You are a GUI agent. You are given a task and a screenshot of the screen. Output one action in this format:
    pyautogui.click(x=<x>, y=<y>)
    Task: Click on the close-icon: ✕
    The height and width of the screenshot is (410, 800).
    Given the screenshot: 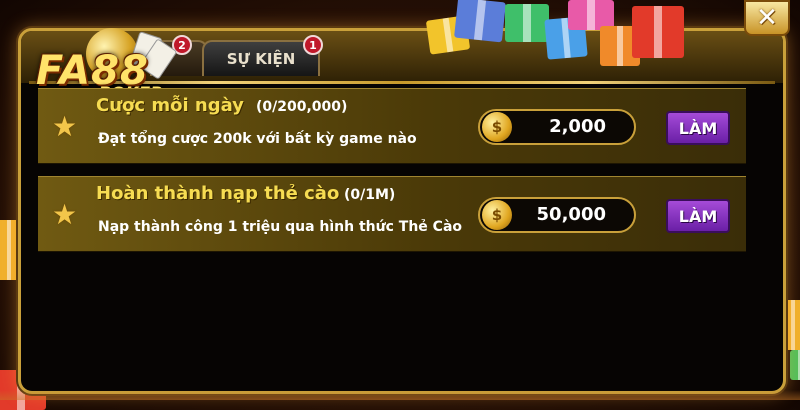 What is the action you would take?
    pyautogui.click(x=767, y=18)
    